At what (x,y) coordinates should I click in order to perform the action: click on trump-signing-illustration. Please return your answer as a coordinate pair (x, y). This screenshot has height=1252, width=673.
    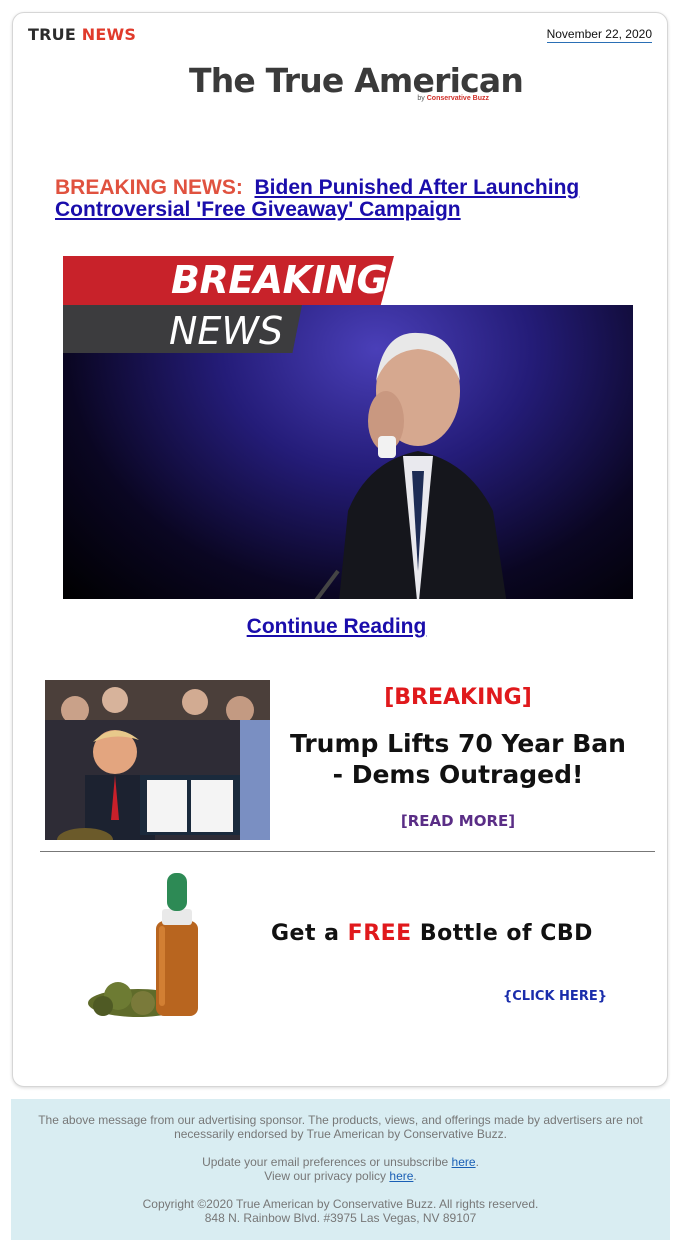
    Looking at the image, I should click on (157, 760).